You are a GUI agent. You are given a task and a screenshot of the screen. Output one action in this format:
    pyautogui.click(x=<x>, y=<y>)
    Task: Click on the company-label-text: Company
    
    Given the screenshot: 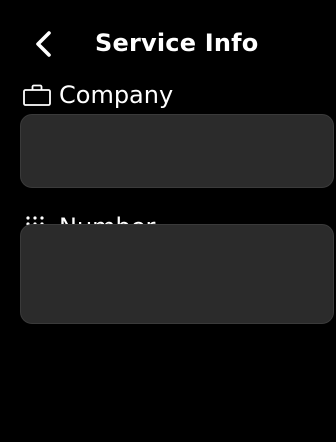 What is the action you would take?
    pyautogui.click(x=116, y=95)
    